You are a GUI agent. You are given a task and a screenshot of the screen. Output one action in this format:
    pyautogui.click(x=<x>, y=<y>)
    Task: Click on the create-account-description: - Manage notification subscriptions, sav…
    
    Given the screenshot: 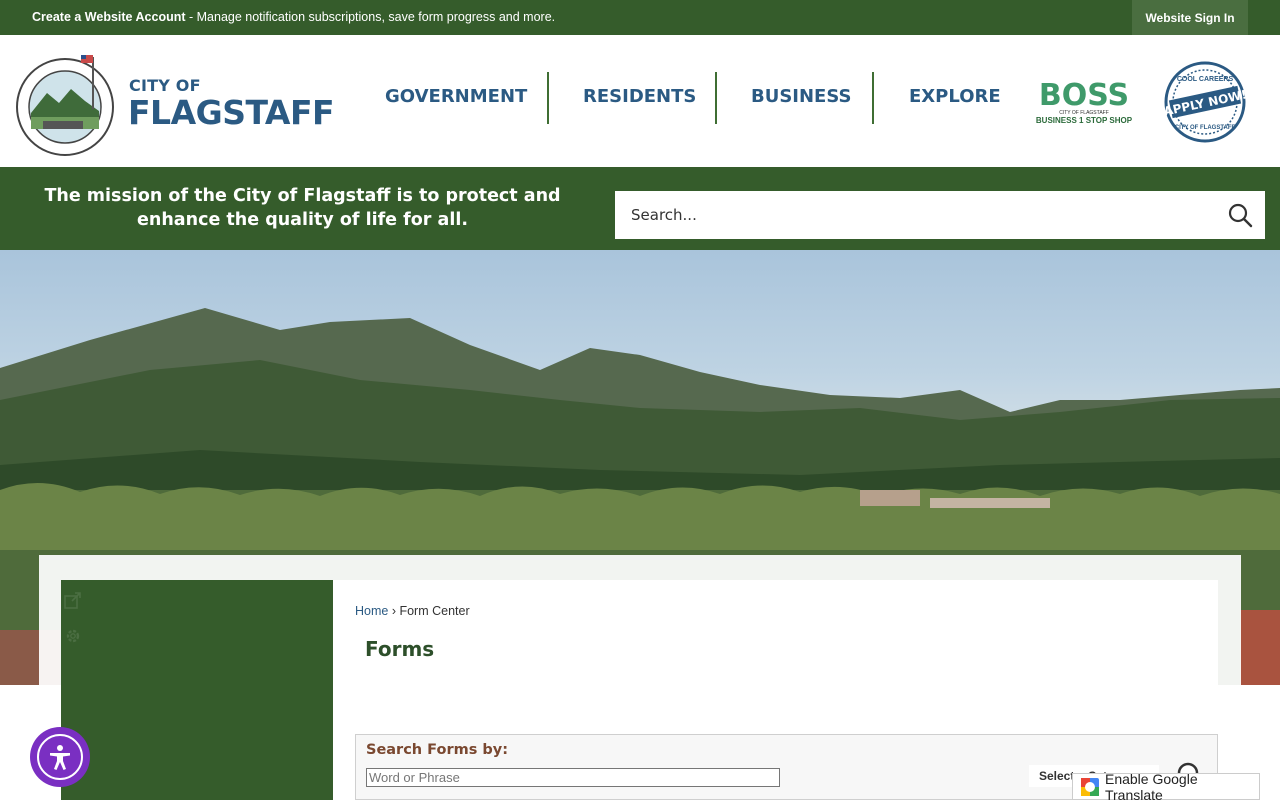 What is the action you would take?
    pyautogui.click(x=370, y=17)
    